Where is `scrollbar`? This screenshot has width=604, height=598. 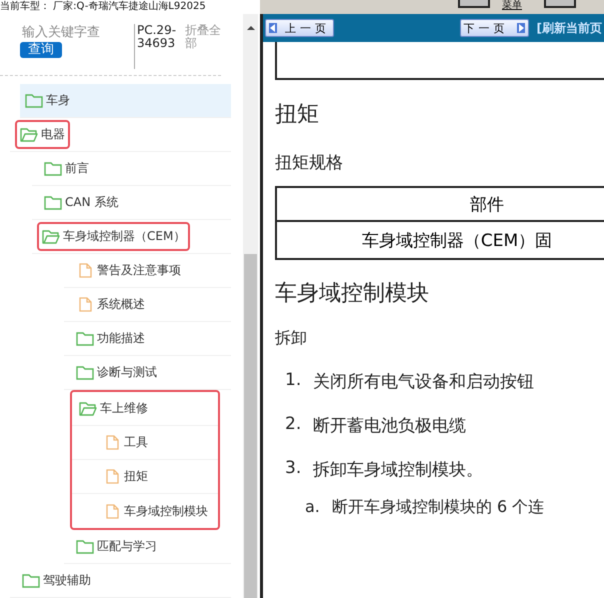 scrollbar is located at coordinates (250, 306).